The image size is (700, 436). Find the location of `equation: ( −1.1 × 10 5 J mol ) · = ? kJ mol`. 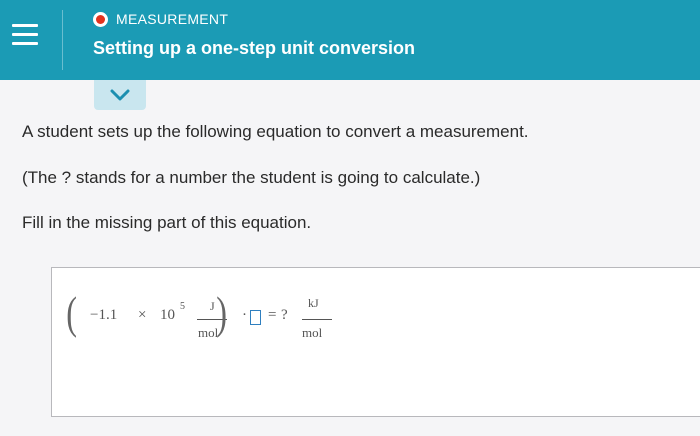

equation: ( −1.1 × 10 5 J mol ) · = ? kJ mol is located at coordinates (214, 316).